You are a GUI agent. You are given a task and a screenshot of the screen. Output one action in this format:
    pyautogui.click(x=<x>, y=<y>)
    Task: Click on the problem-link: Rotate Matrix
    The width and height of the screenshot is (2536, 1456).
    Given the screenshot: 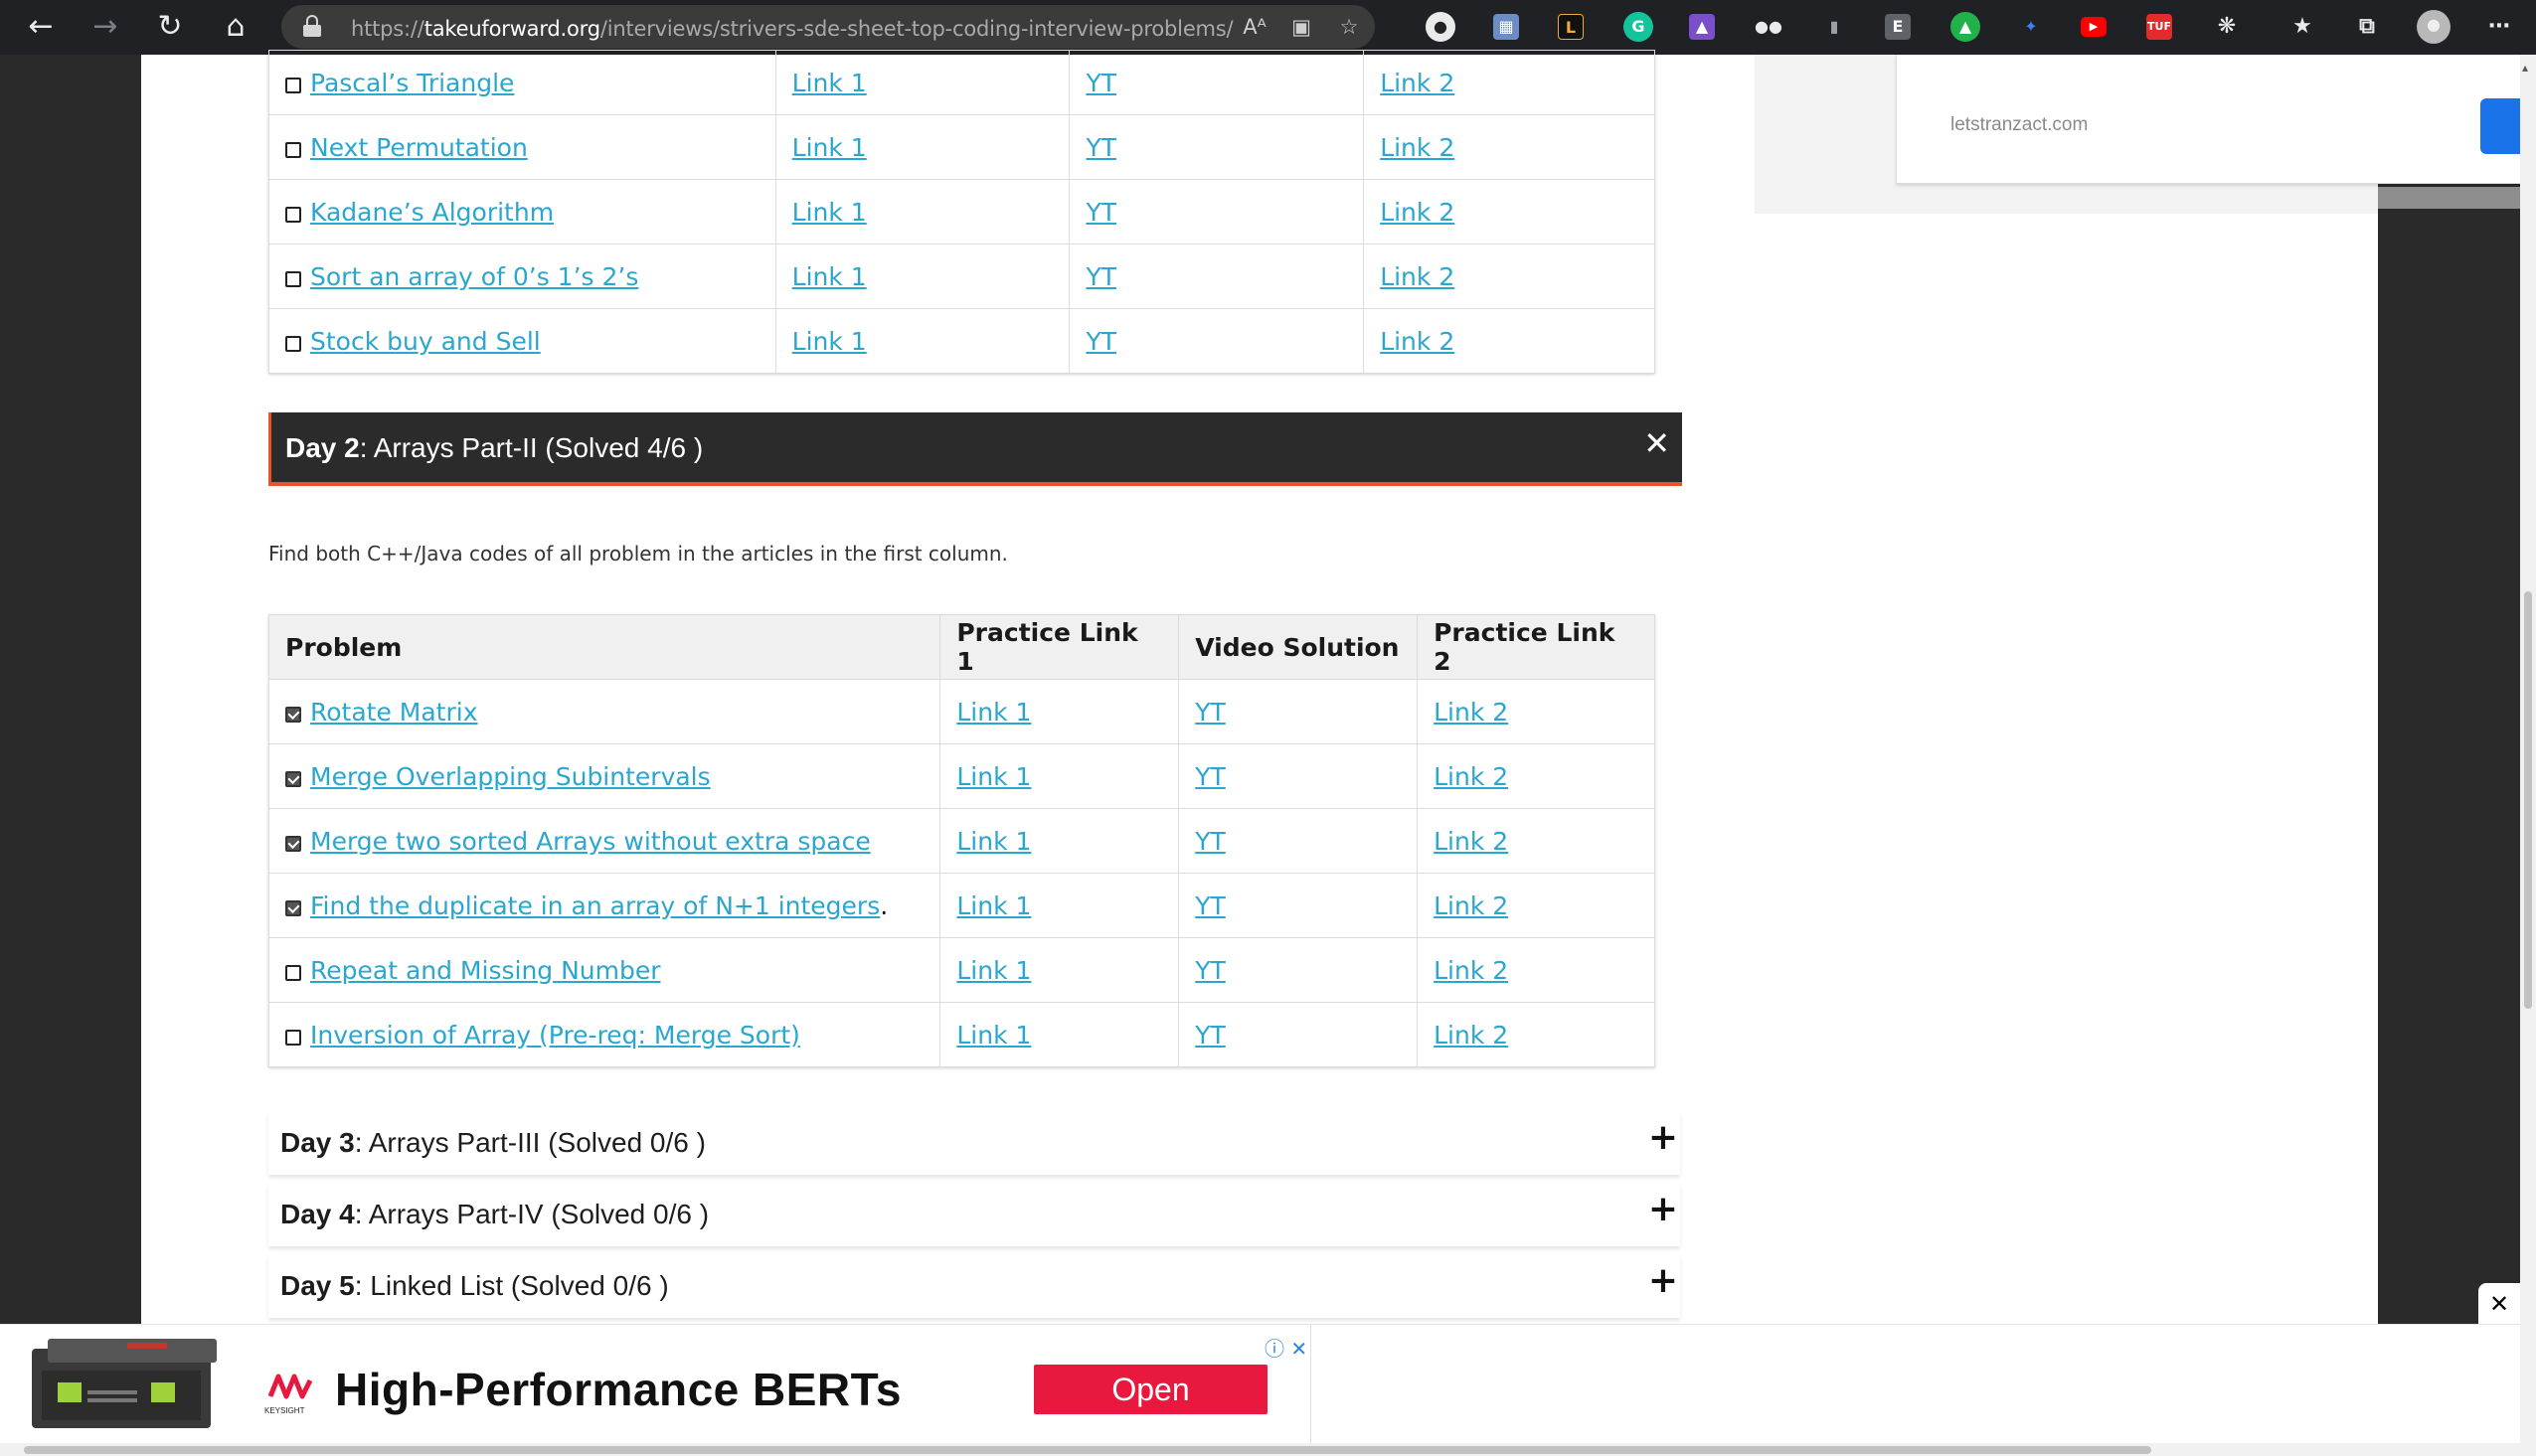 What is the action you would take?
    pyautogui.click(x=394, y=712)
    